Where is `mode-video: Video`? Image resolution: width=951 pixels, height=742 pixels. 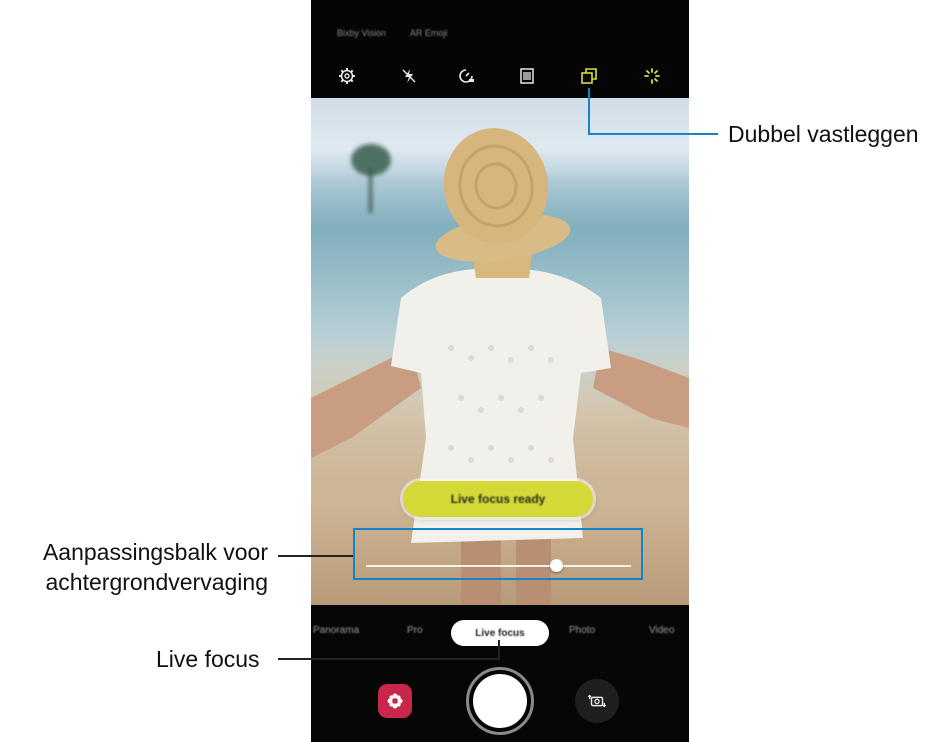
mode-video: Video is located at coordinates (661, 630).